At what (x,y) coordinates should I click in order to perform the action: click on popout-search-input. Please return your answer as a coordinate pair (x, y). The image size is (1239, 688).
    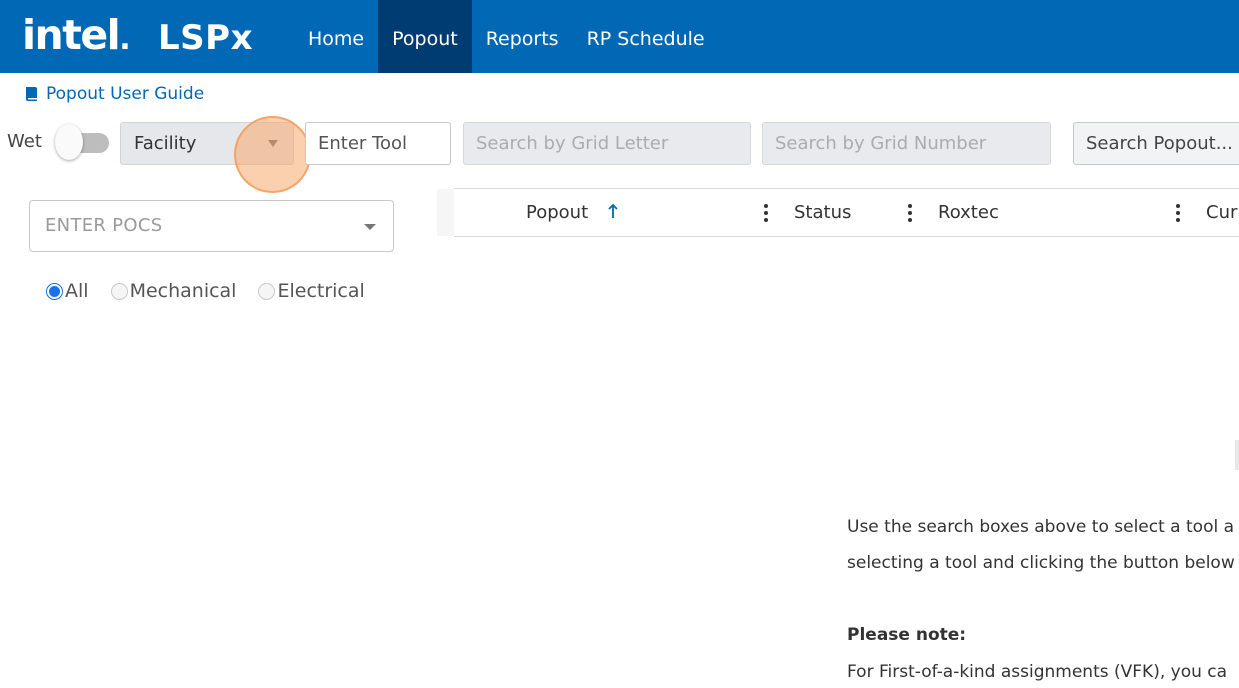
    Looking at the image, I should click on (1156, 143).